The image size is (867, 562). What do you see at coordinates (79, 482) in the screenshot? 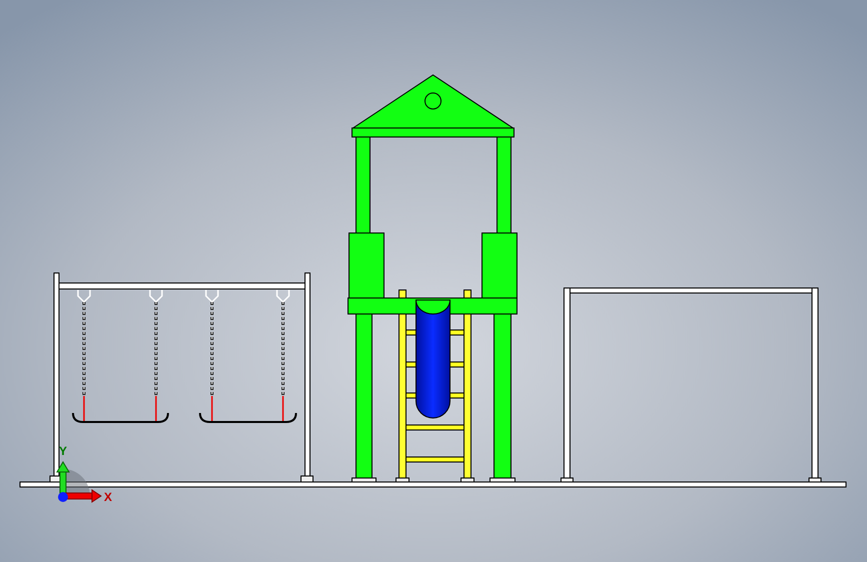
I see `axis-triad-icon` at bounding box center [79, 482].